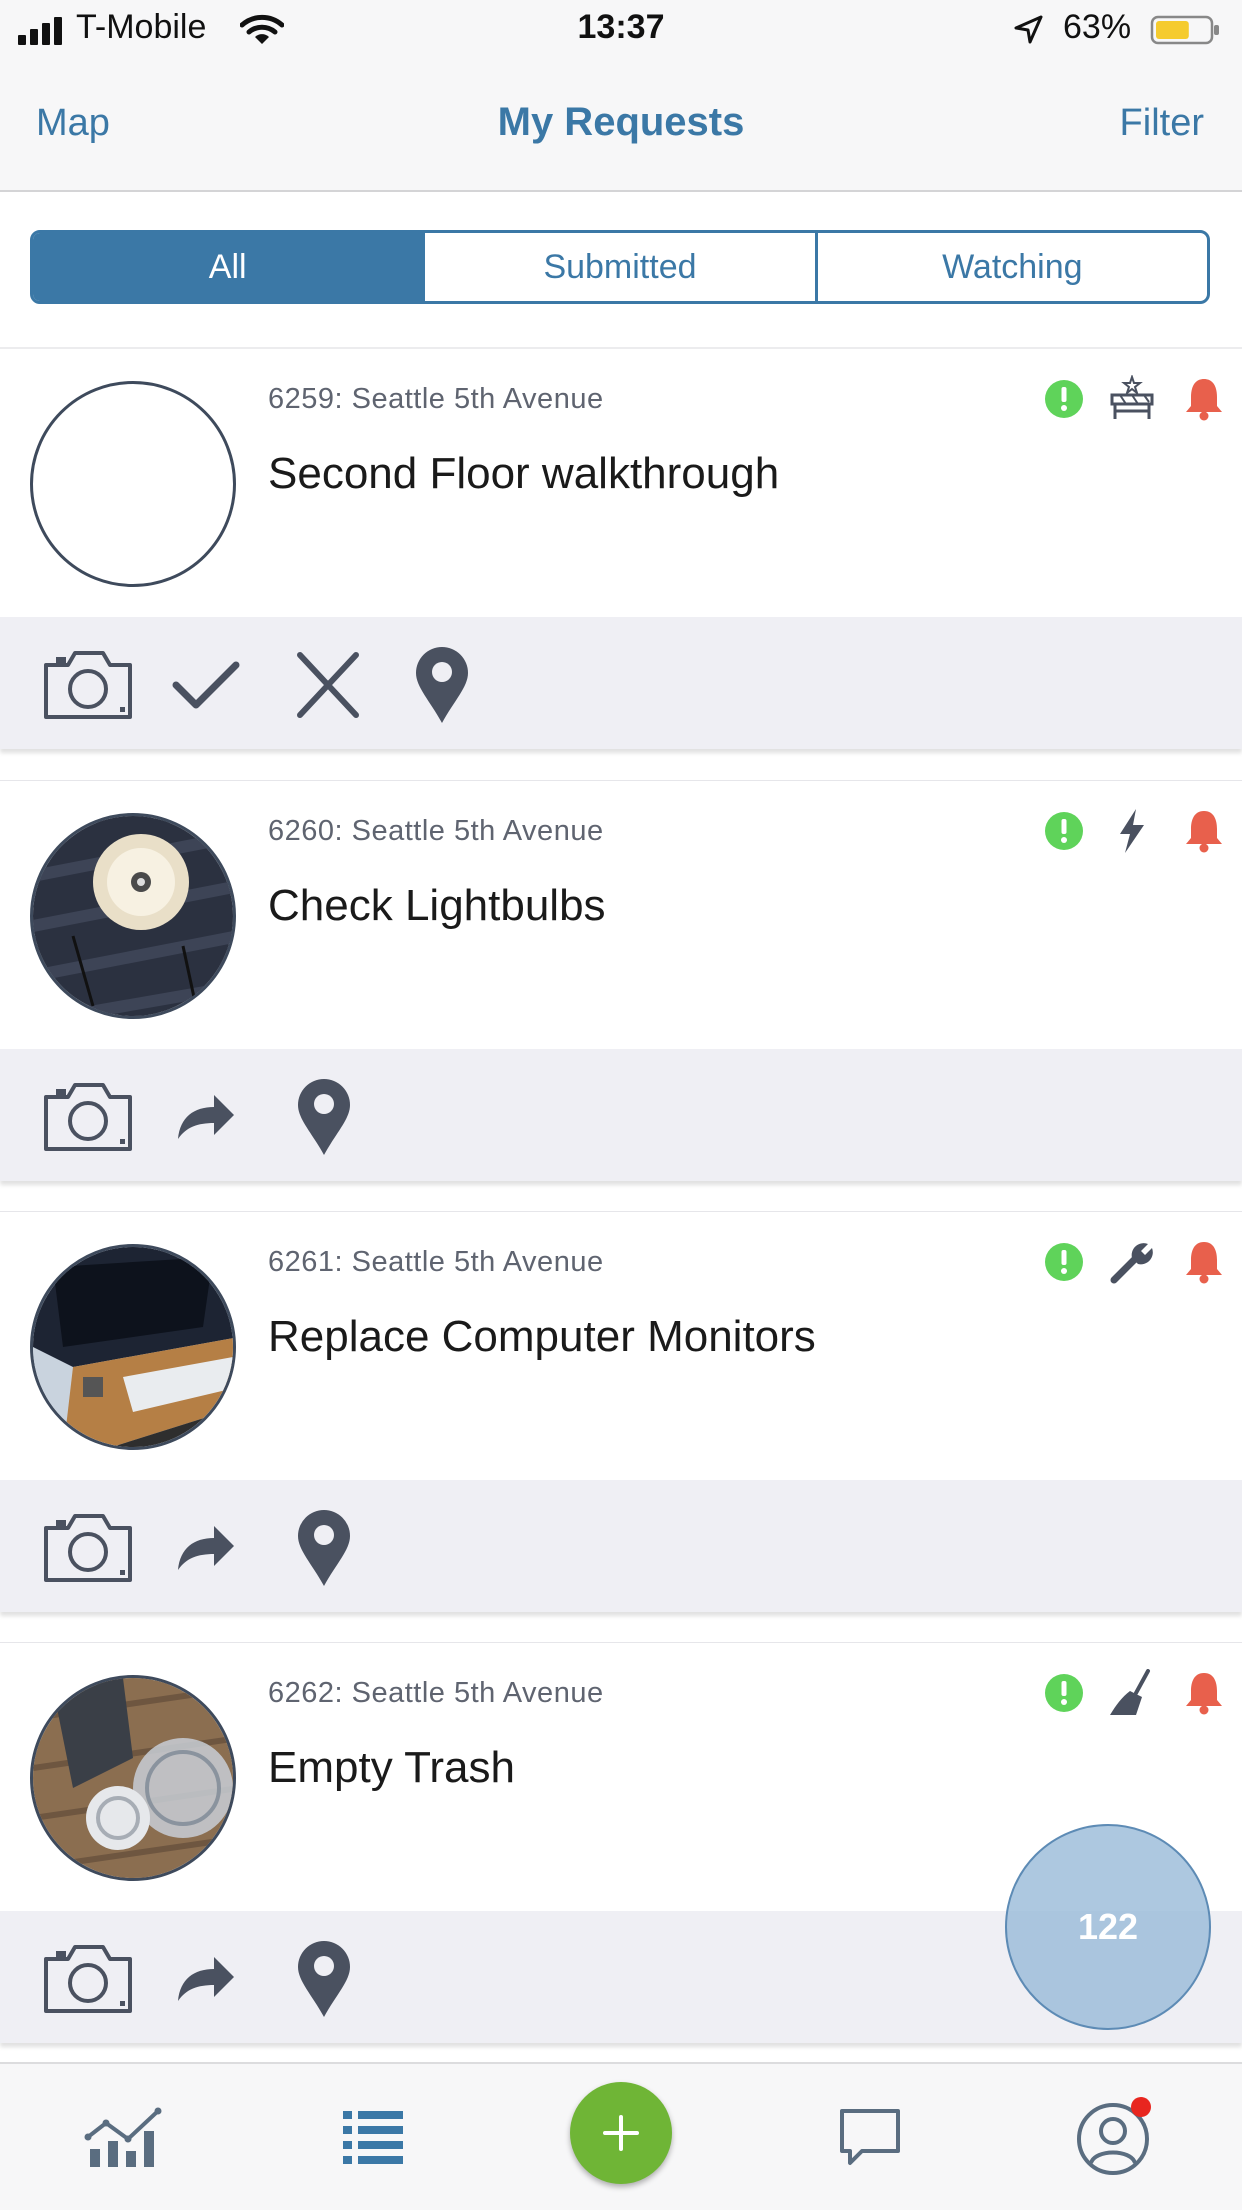 This screenshot has width=1242, height=2210. Describe the element at coordinates (524, 473) in the screenshot. I see `request-title: Second Floor walkthrough` at that location.